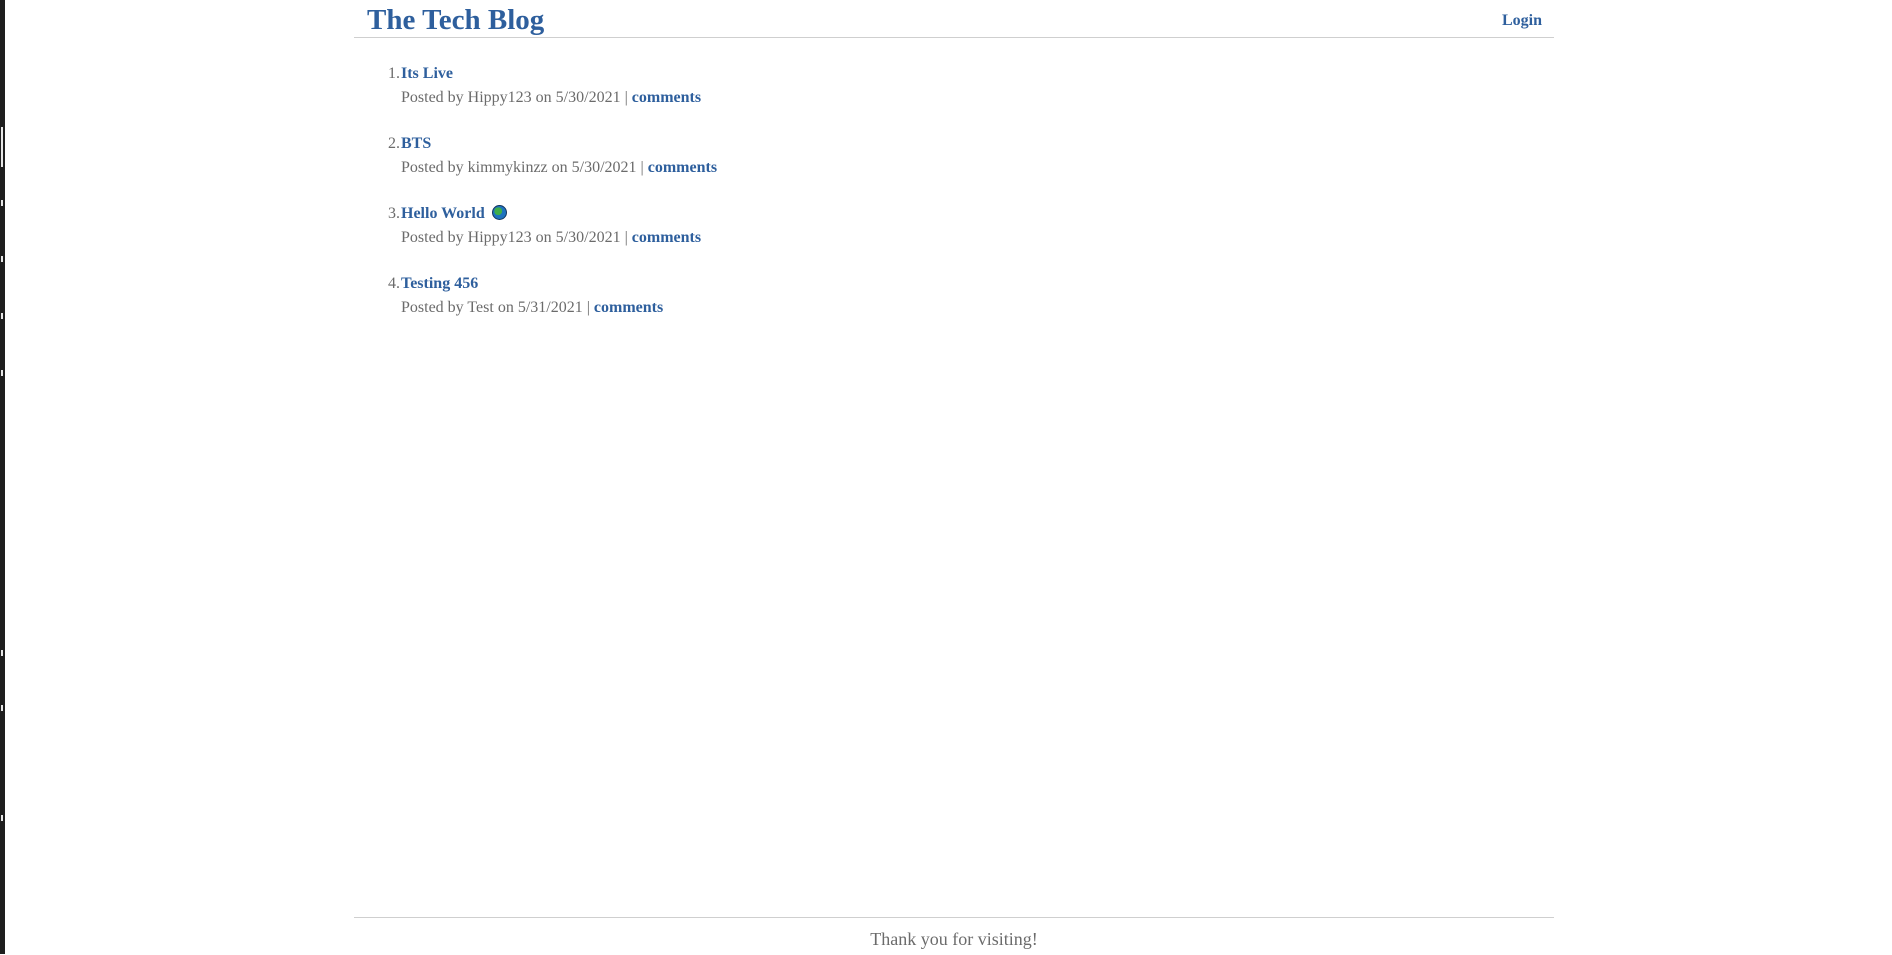  I want to click on post-title-link: Testing 456, so click(439, 284).